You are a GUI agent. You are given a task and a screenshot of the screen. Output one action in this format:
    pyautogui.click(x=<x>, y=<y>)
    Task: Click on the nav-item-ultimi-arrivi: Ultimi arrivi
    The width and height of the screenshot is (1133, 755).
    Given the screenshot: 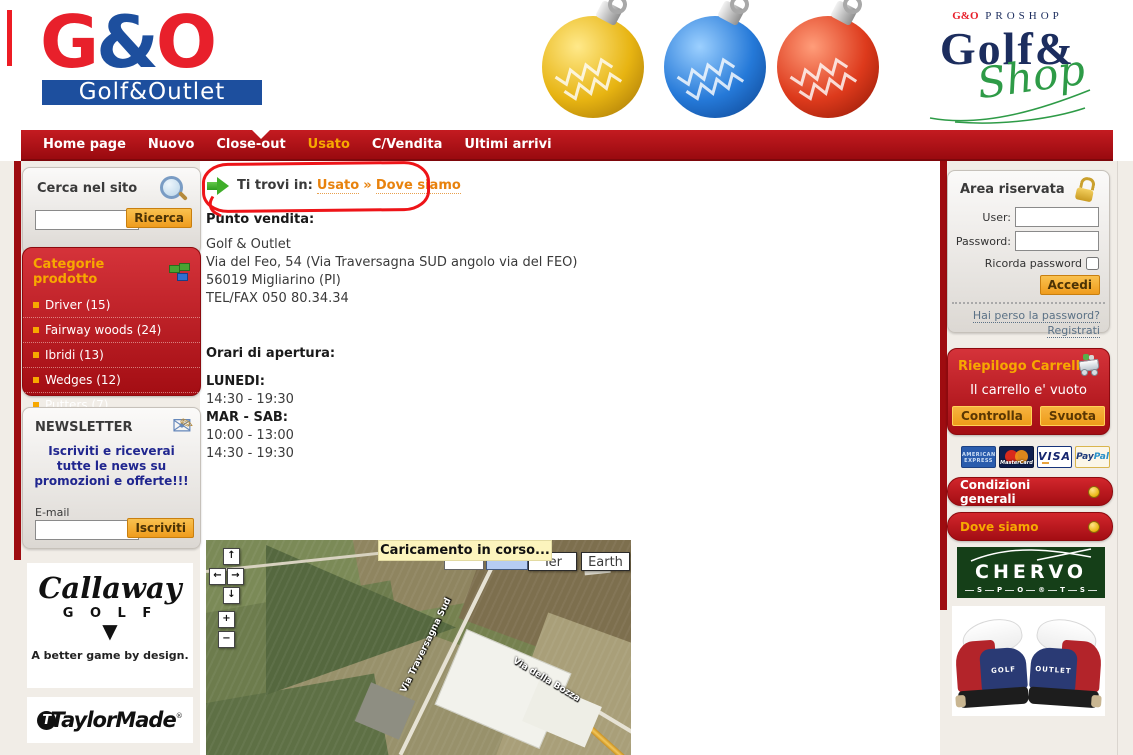 What is the action you would take?
    pyautogui.click(x=507, y=144)
    